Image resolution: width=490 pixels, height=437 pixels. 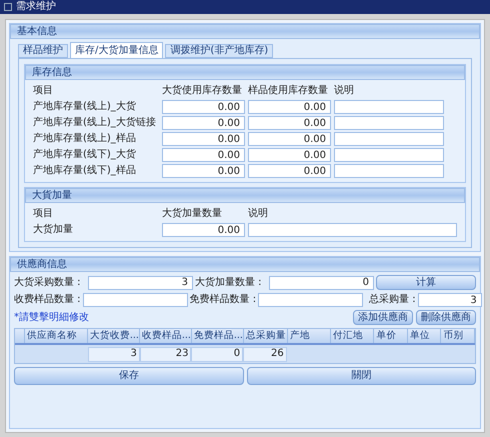 What do you see at coordinates (425, 336) in the screenshot?
I see `column-header: 单位` at bounding box center [425, 336].